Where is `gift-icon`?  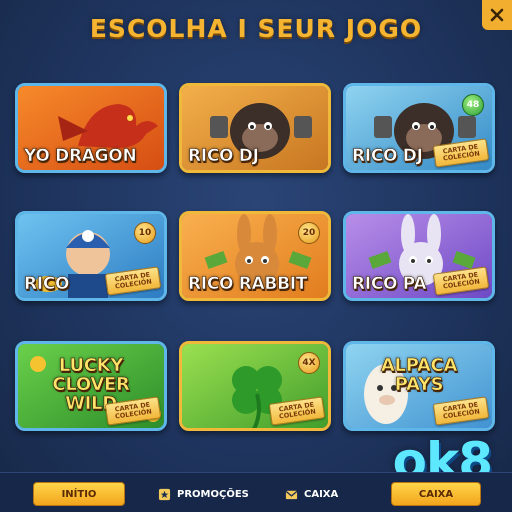
gift-icon is located at coordinates (164, 494).